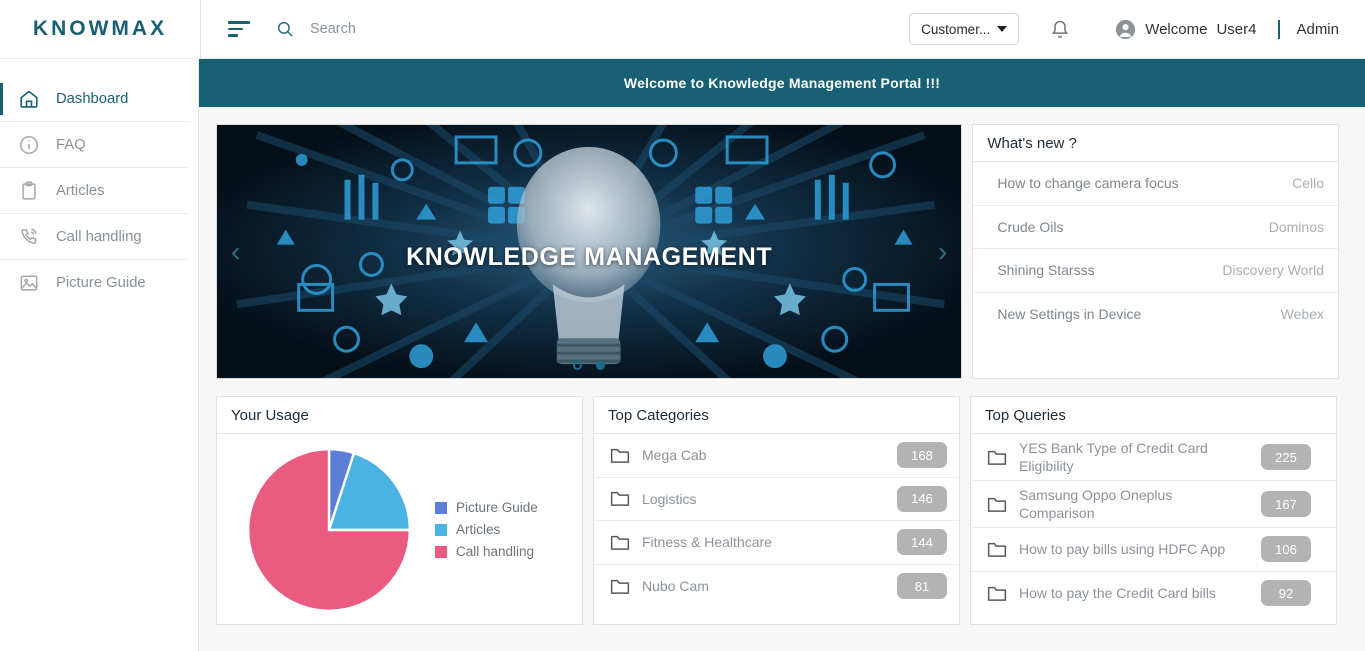 The width and height of the screenshot is (1365, 651). I want to click on list-item: How to pay bills using HDFC App 106, so click(1153, 550).